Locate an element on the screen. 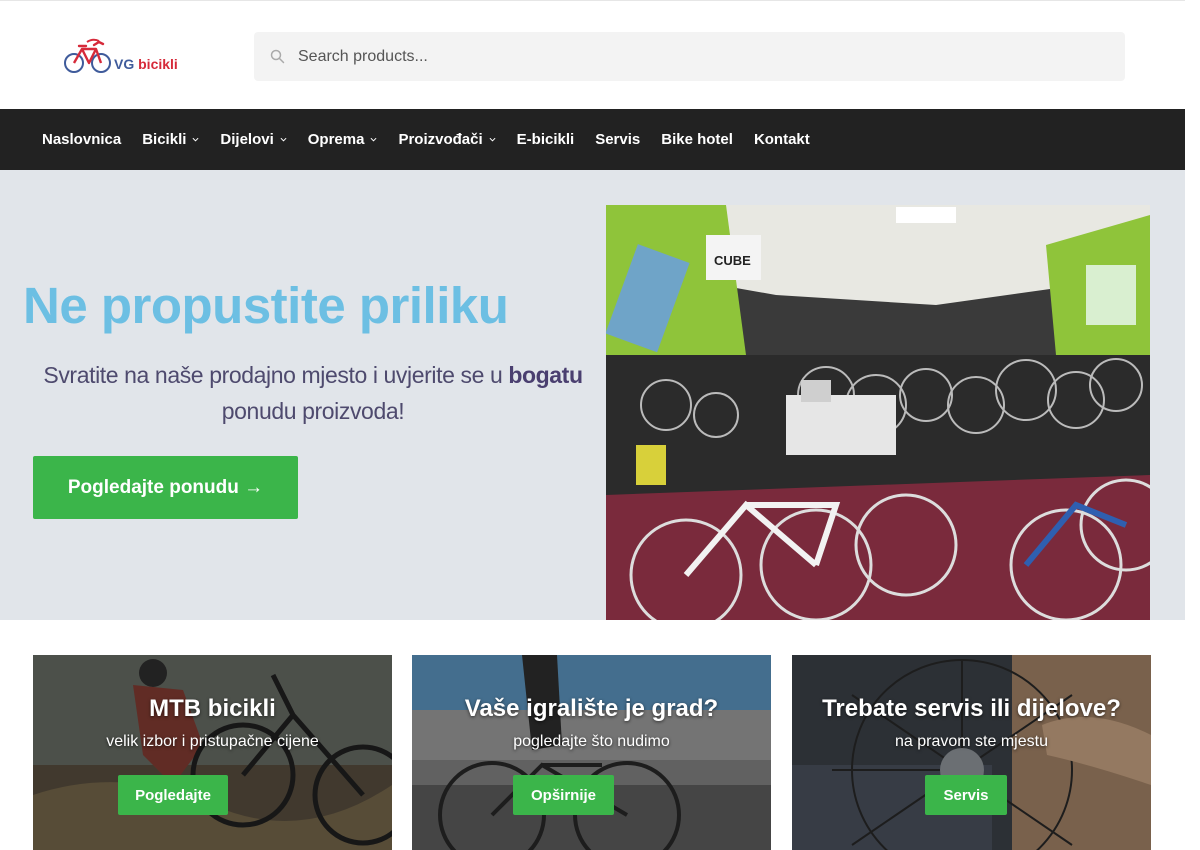 This screenshot has height=850, width=1200. bicycle-logo-icon is located at coordinates (87, 55).